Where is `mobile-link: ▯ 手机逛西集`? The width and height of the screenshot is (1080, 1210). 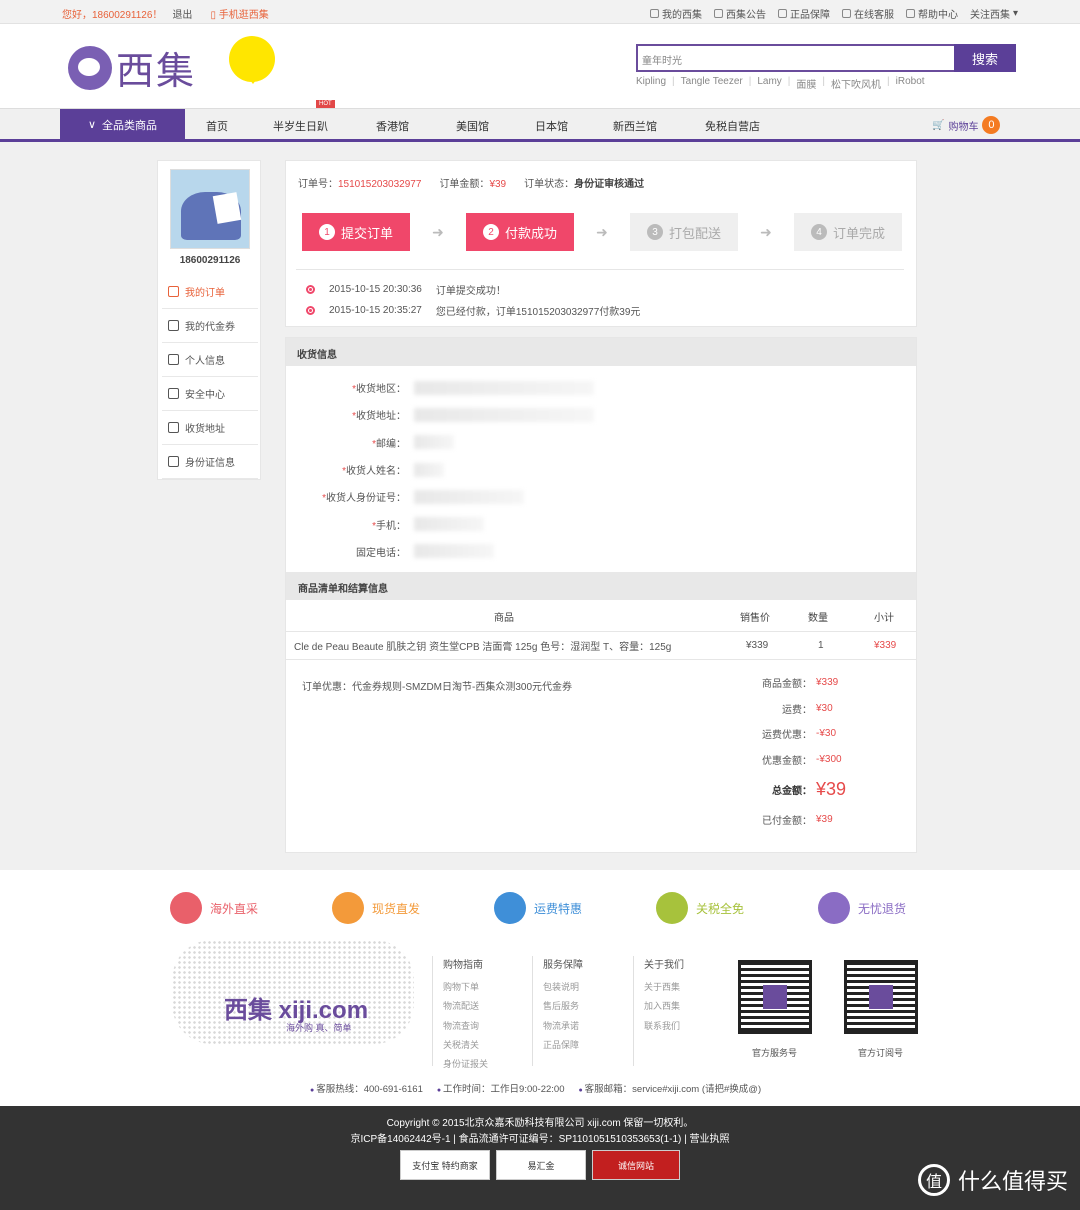
mobile-link: ▯ 手机逛西集 is located at coordinates (239, 13).